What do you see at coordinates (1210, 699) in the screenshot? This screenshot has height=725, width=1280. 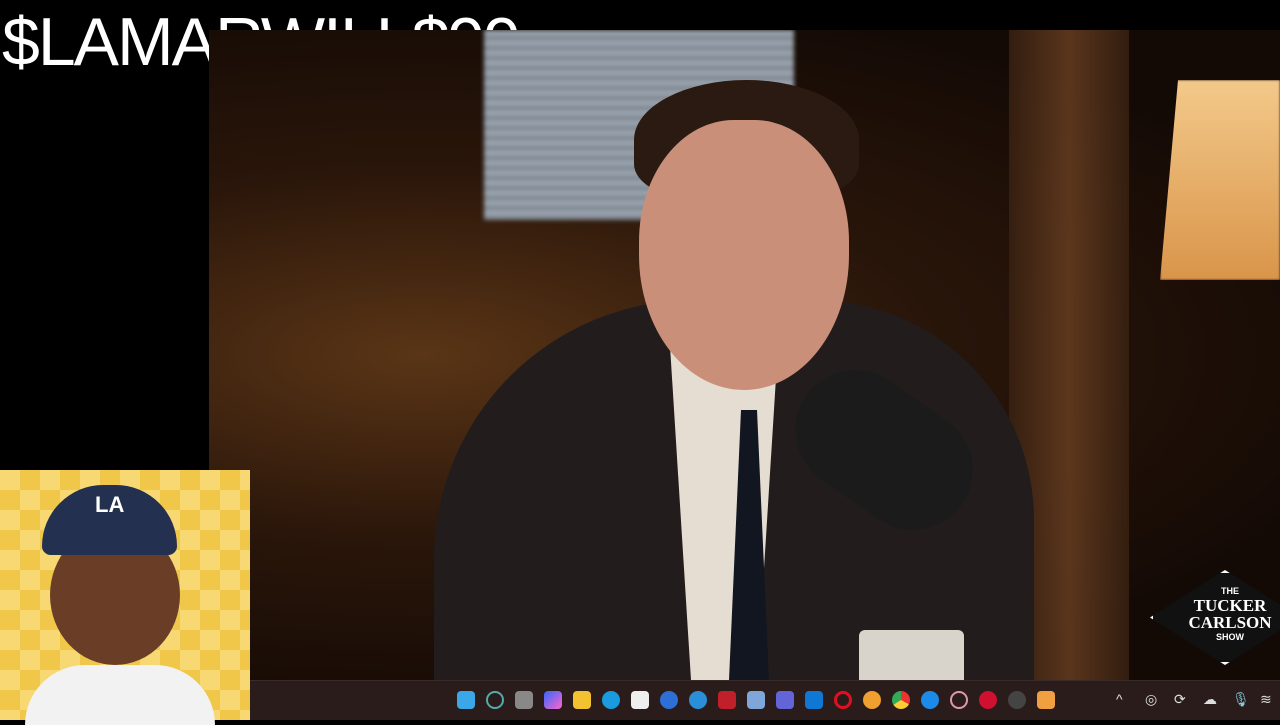 I see `cloud-icon: ☁` at bounding box center [1210, 699].